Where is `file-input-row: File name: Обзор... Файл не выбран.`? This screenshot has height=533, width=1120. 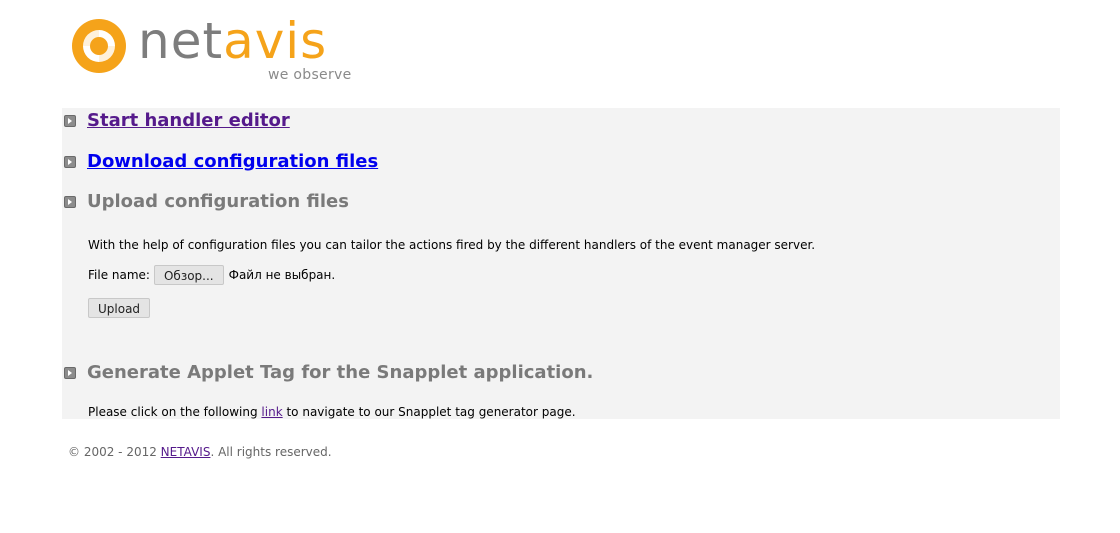
file-input-row: File name: Обзор... Файл не выбран. is located at coordinates (211, 275).